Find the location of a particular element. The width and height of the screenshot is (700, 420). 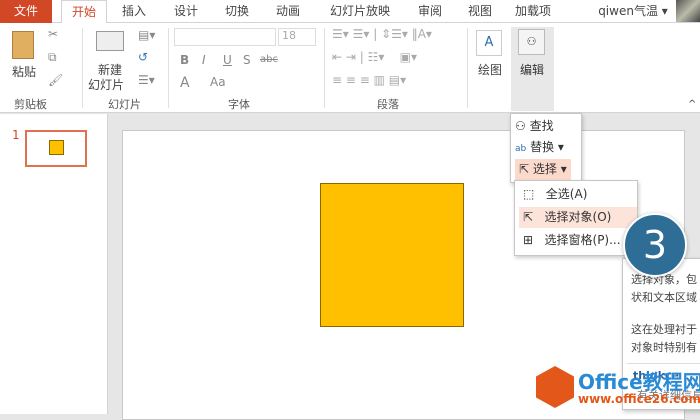

underline-button: U is located at coordinates (227, 60).